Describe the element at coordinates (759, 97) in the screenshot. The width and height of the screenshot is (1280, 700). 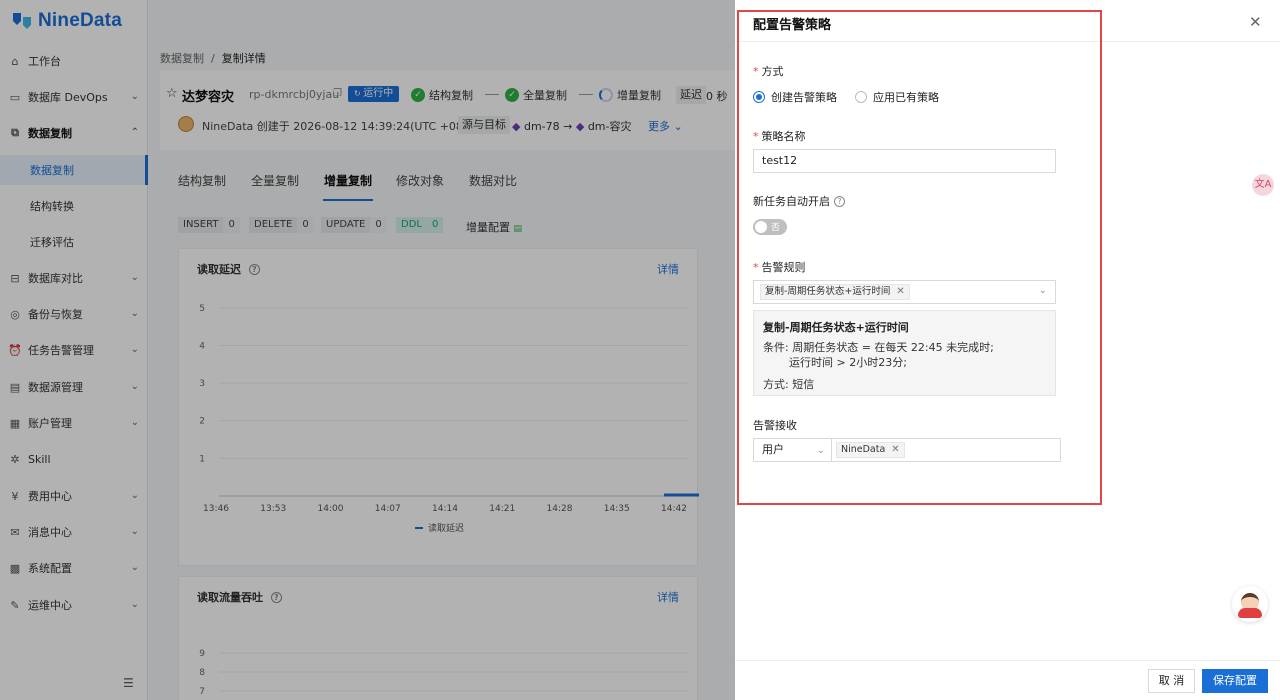
I see `radio-create-policy` at that location.